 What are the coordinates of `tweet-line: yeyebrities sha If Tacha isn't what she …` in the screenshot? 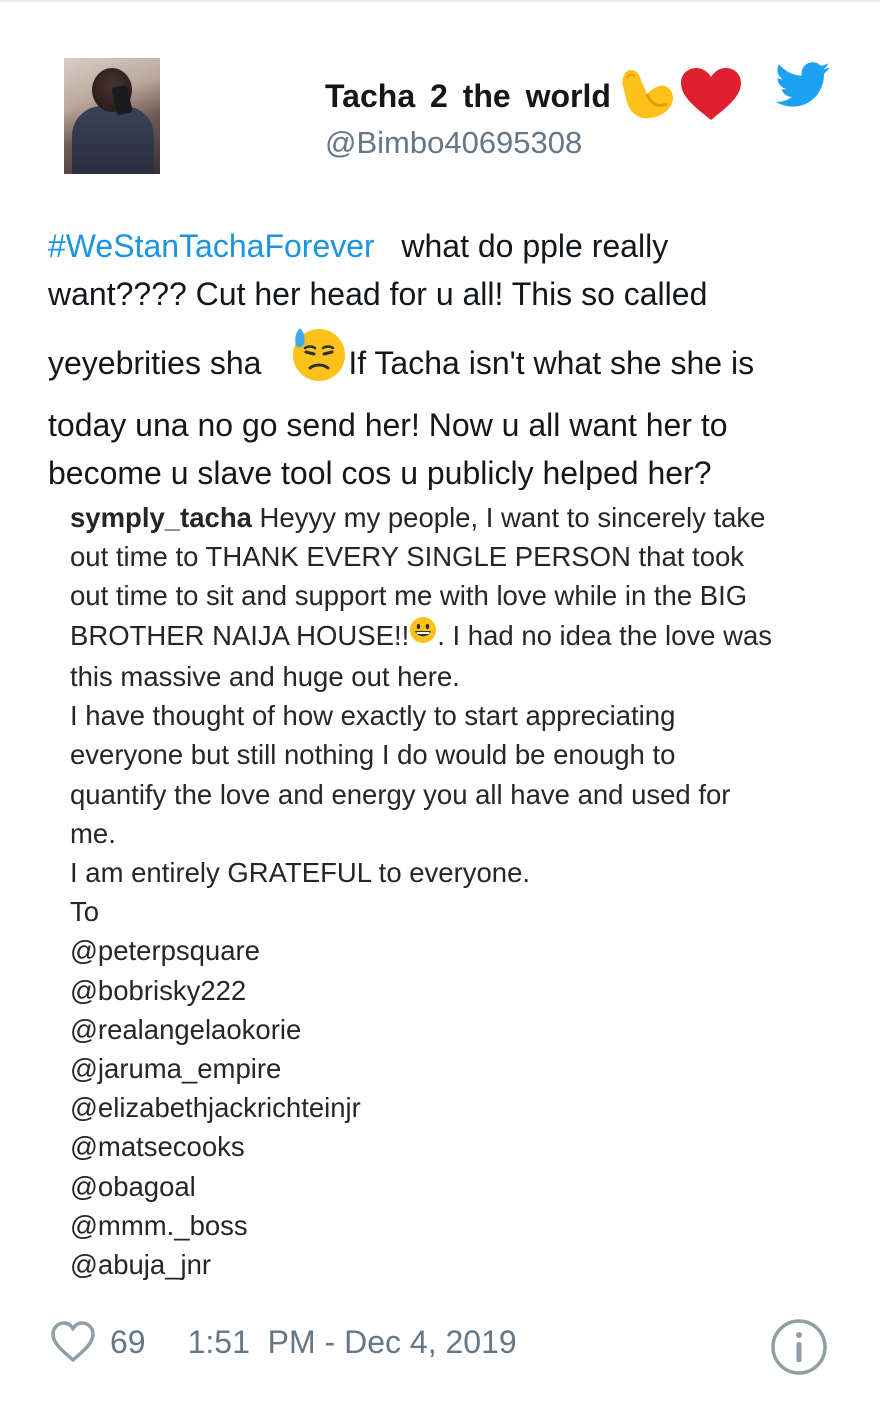 It's located at (448, 364).